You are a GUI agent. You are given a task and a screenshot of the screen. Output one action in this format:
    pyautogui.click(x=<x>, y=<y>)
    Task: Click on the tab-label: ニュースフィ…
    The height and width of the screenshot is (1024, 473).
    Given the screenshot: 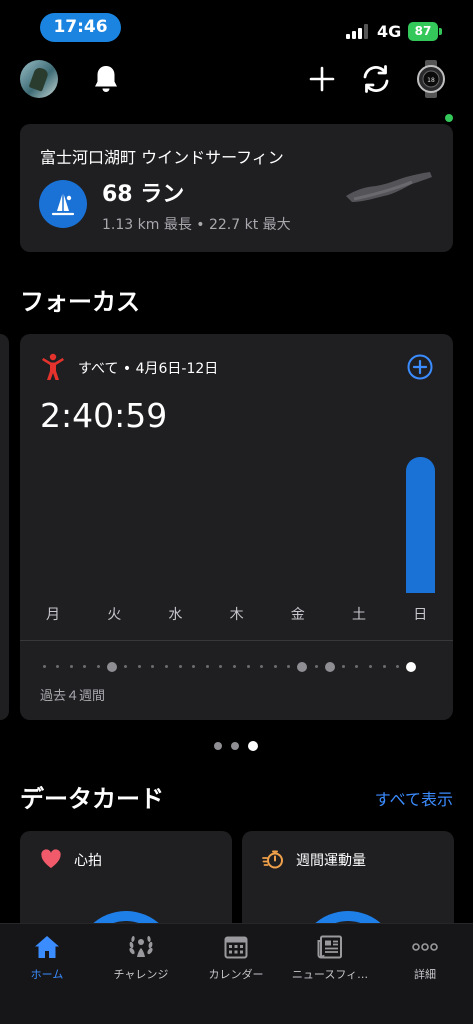 What is the action you would take?
    pyautogui.click(x=330, y=974)
    